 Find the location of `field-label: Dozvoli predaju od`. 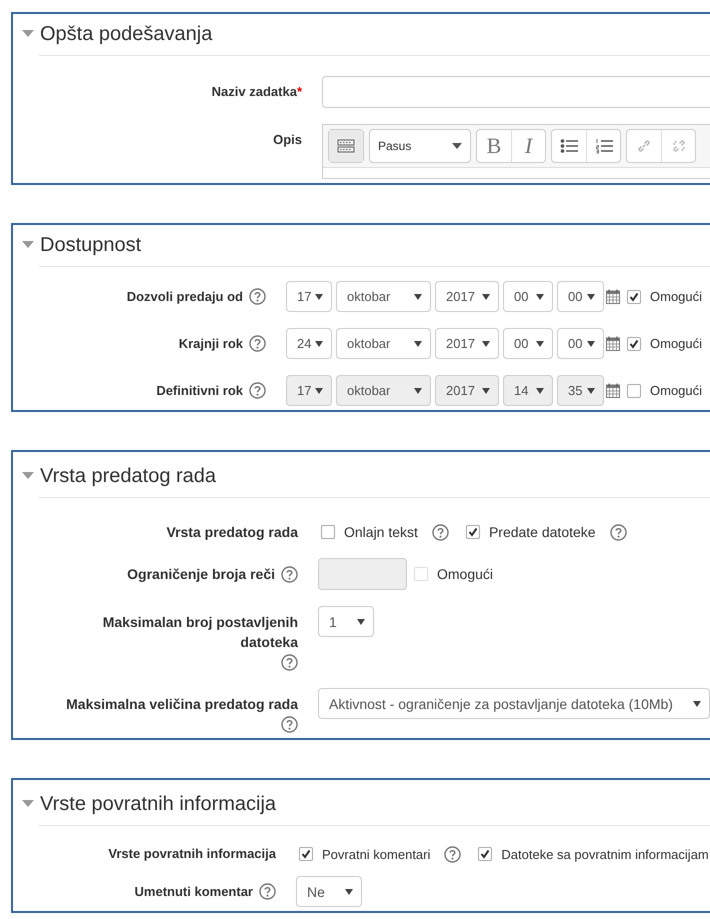

field-label: Dozvoli predaju od is located at coordinates (184, 297).